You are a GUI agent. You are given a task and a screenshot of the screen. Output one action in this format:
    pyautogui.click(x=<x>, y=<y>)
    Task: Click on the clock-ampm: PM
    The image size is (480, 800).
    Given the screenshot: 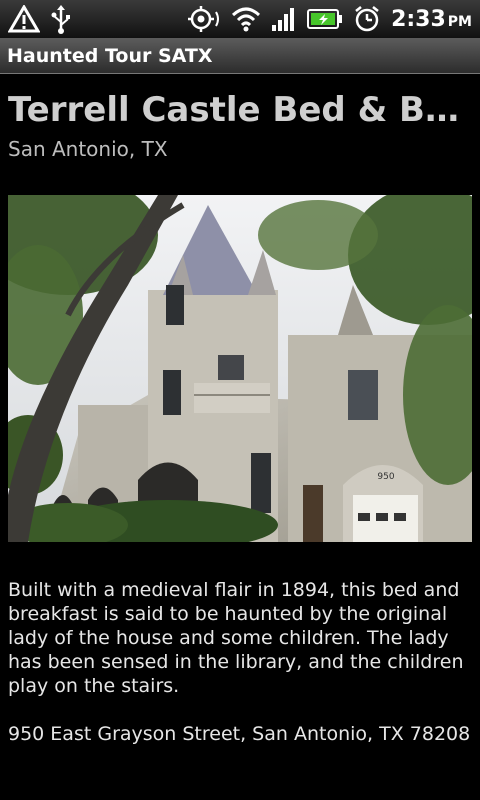 What is the action you would take?
    pyautogui.click(x=459, y=21)
    